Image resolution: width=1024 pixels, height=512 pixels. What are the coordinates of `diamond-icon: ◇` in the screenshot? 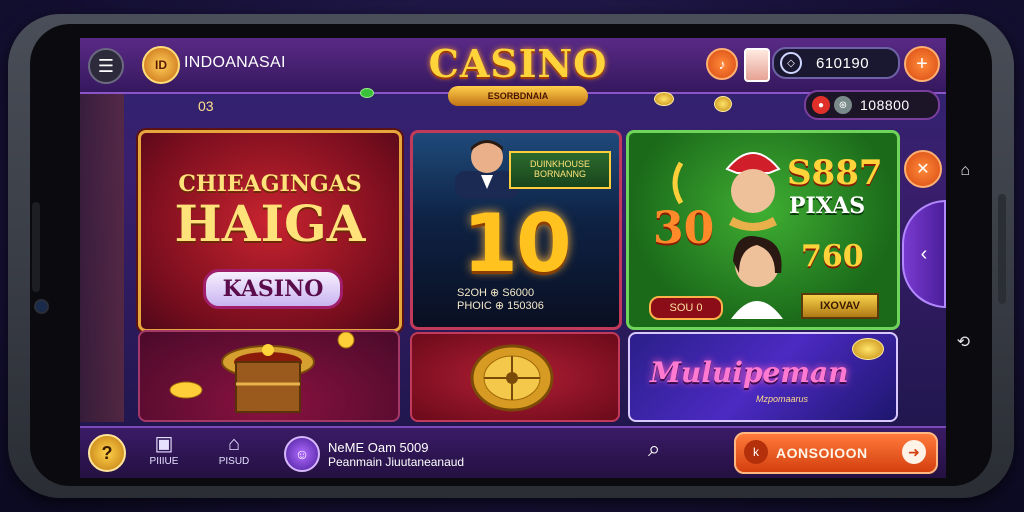 It's located at (791, 63).